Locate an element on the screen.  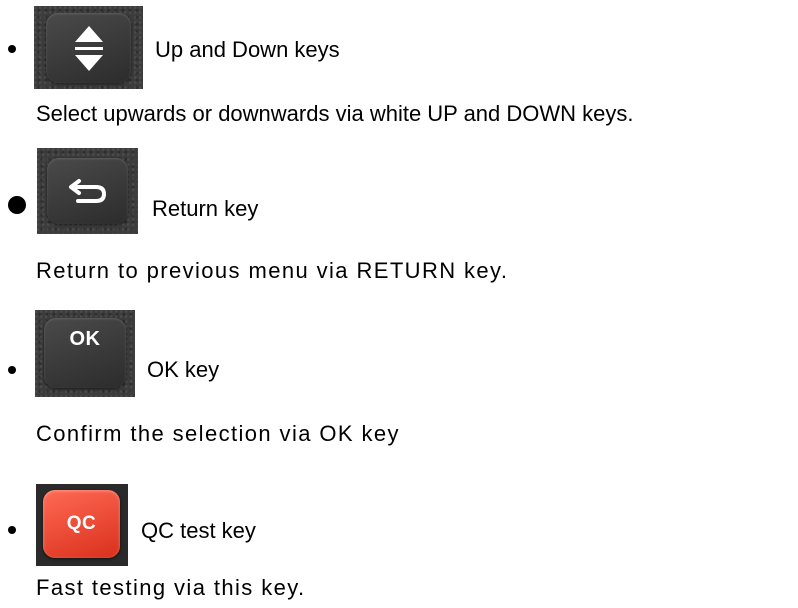
up-down-key-cap is located at coordinates (88, 48).